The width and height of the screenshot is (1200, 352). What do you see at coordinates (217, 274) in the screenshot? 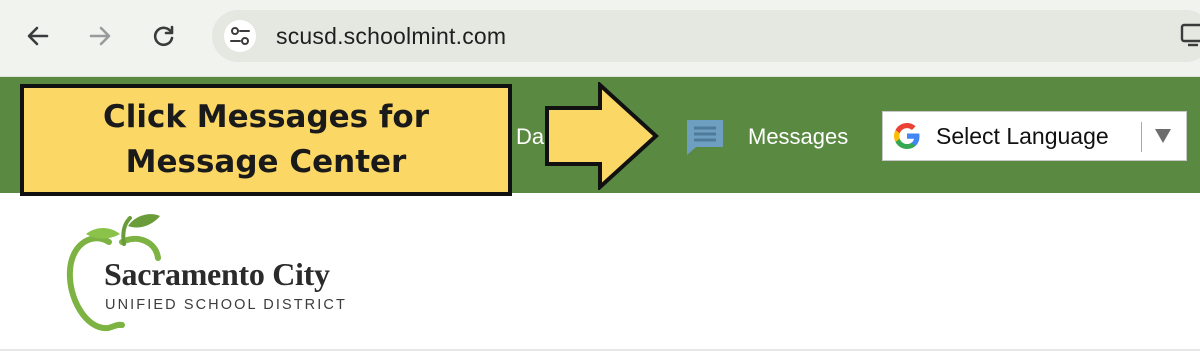
I see `district-name: Sacramento City` at bounding box center [217, 274].